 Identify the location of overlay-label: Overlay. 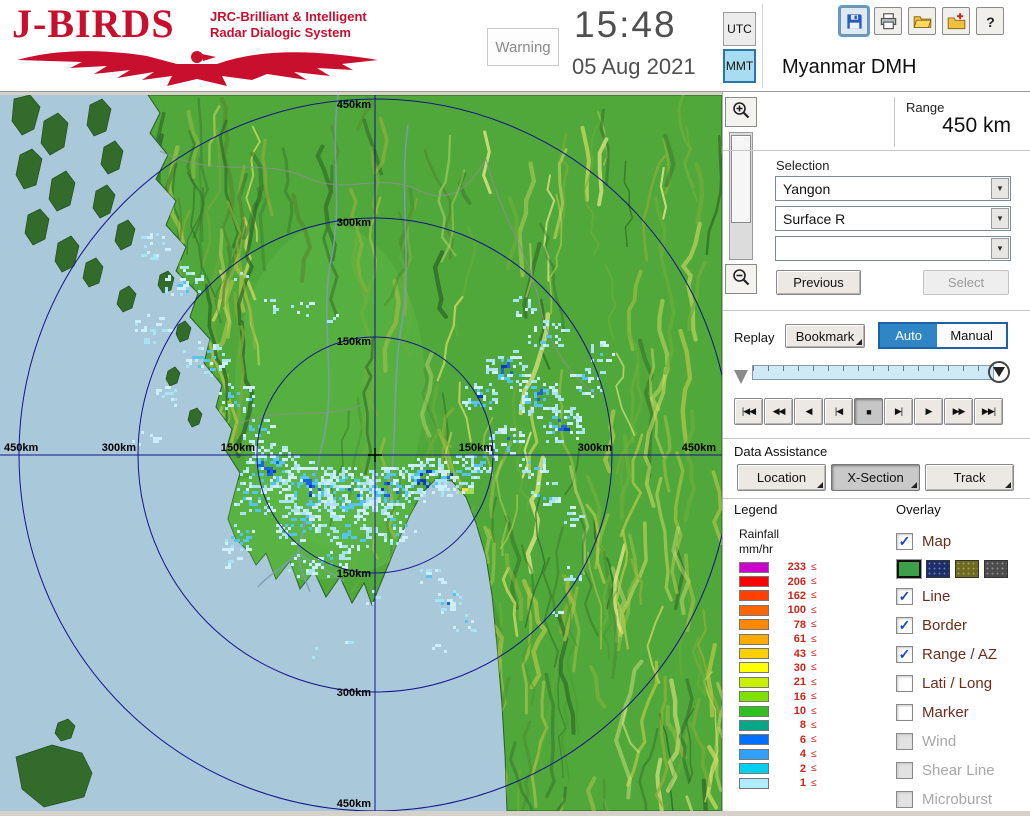
(918, 509).